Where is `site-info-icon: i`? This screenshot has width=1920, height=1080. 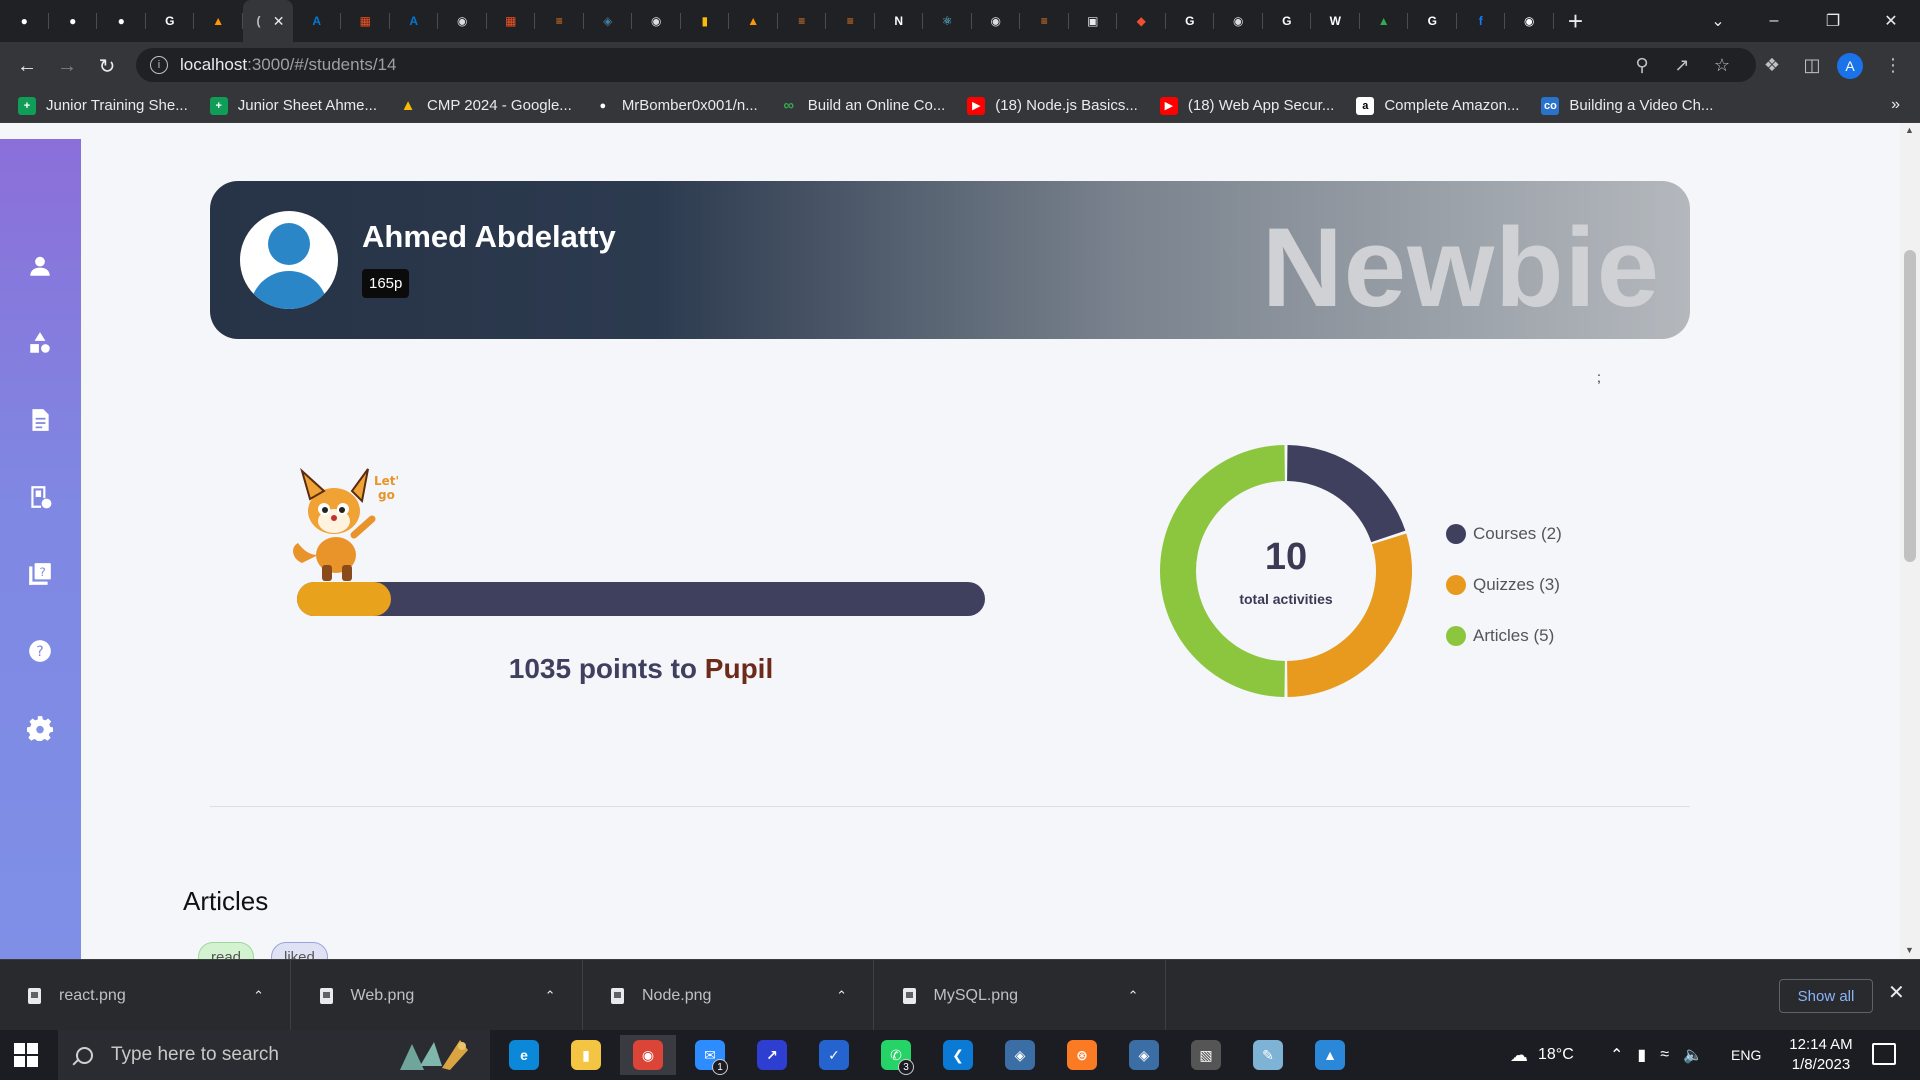
site-info-icon: i is located at coordinates (159, 65).